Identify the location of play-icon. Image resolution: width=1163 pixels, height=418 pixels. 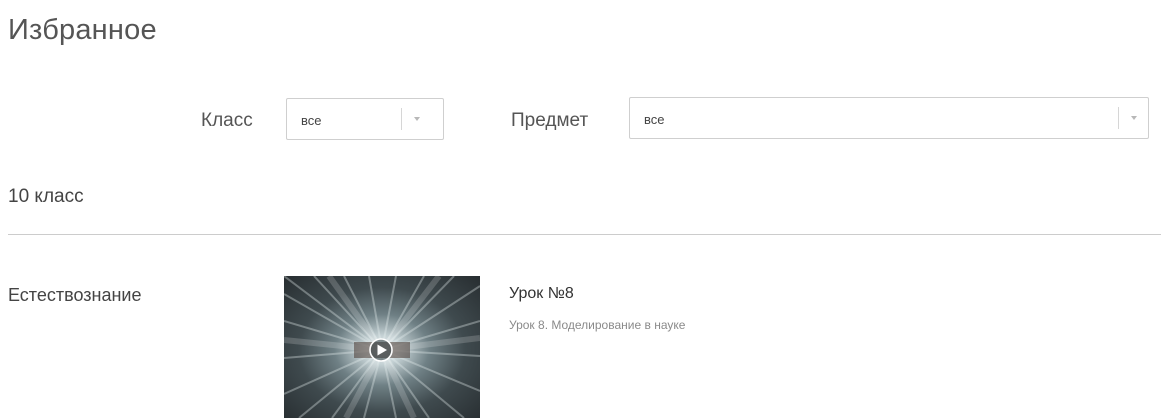
(381, 350).